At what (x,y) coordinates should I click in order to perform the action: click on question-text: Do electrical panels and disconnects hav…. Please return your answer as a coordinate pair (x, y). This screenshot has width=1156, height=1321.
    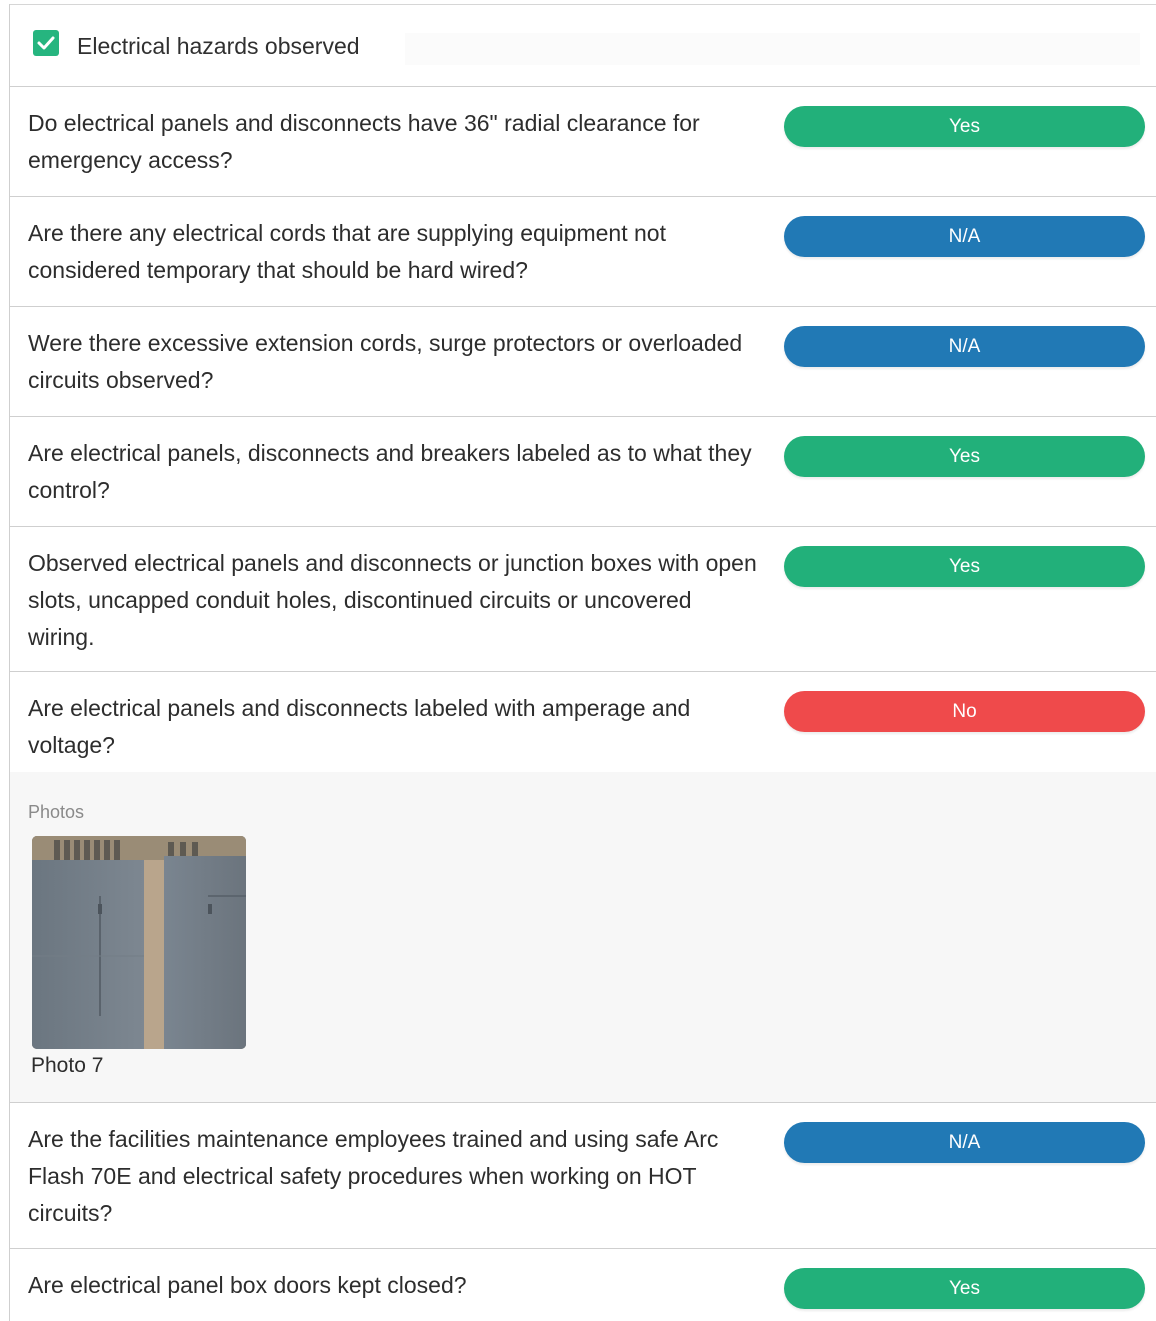
    Looking at the image, I should click on (364, 141).